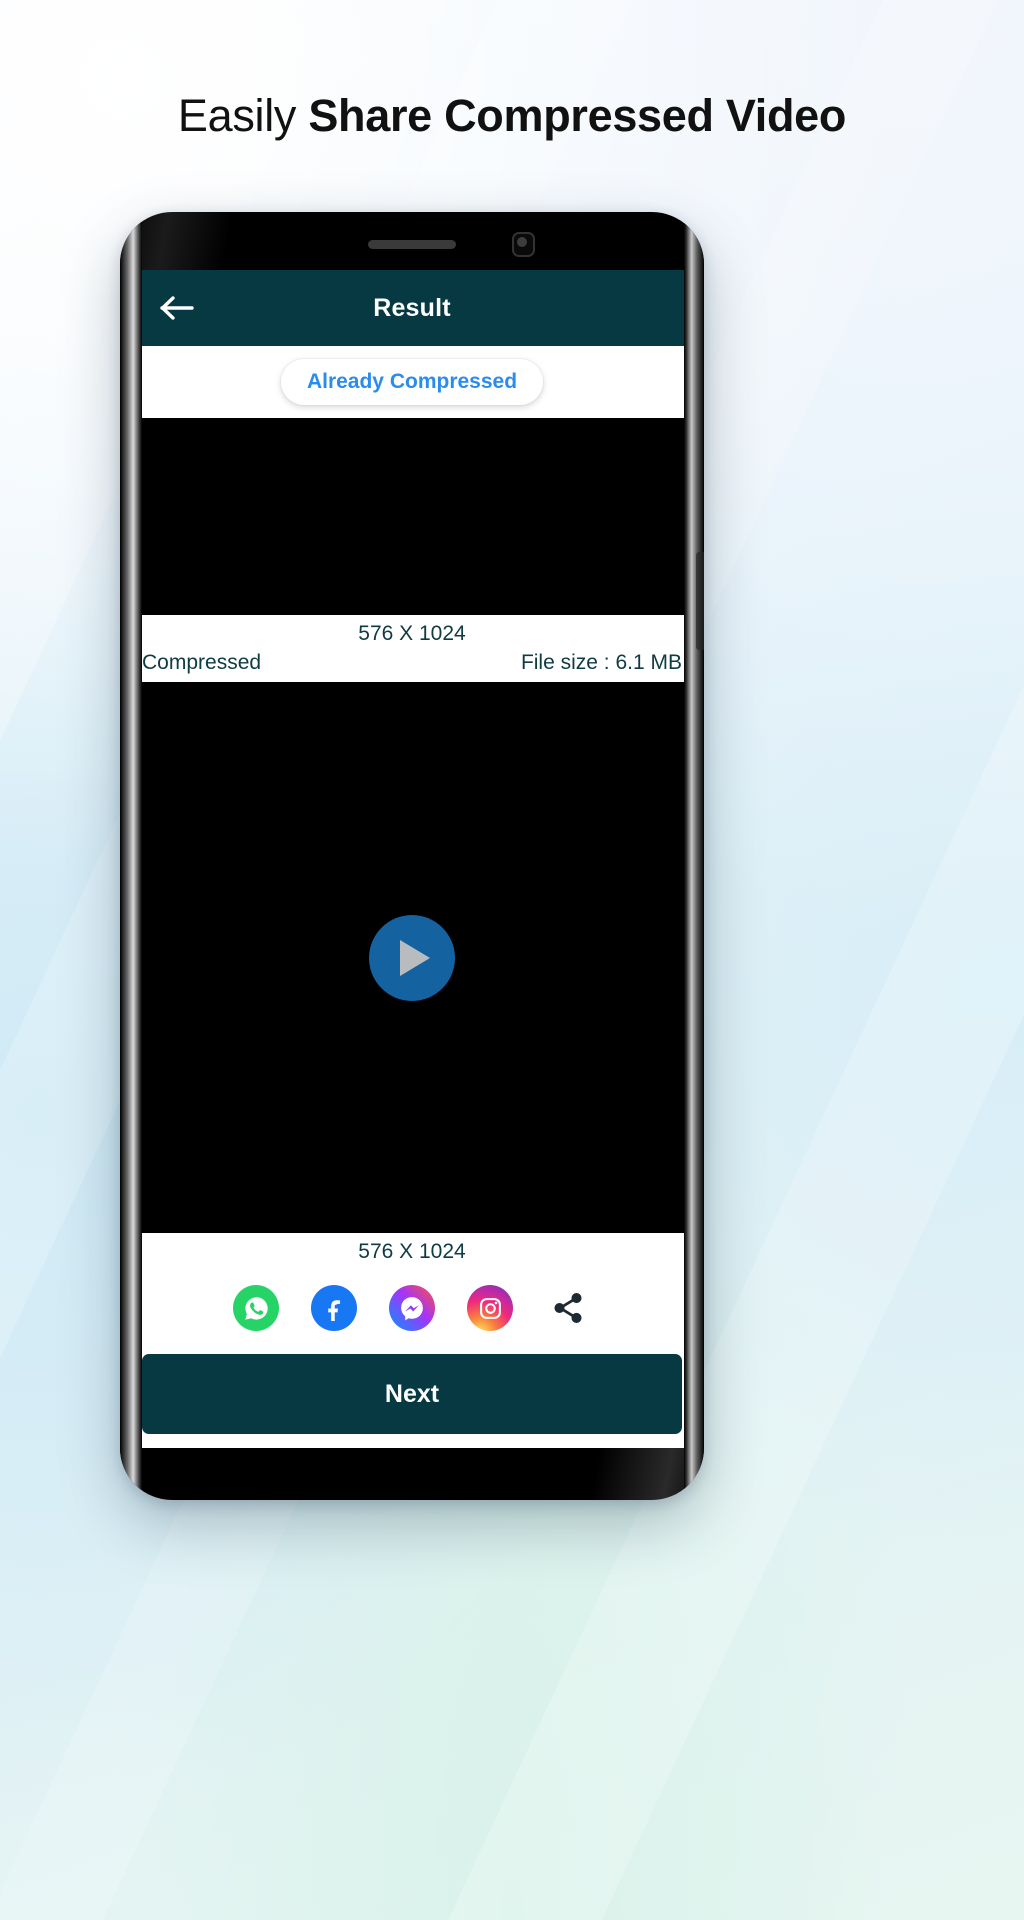  I want to click on video-meta-row: Compressed File size : 6.1 MB, so click(412, 666).